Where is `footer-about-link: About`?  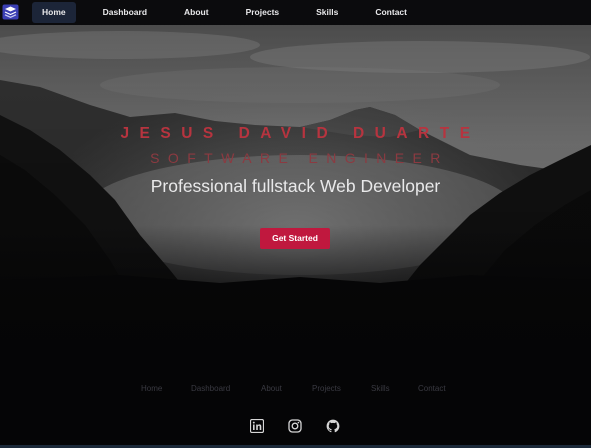
footer-about-link: About is located at coordinates (271, 388).